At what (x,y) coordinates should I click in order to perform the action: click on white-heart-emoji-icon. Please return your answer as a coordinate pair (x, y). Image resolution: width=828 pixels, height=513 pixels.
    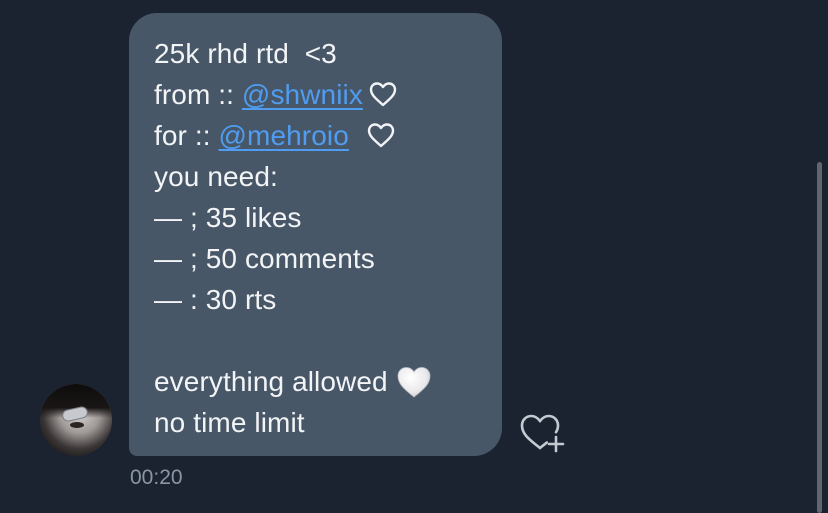
    Looking at the image, I should click on (414, 382).